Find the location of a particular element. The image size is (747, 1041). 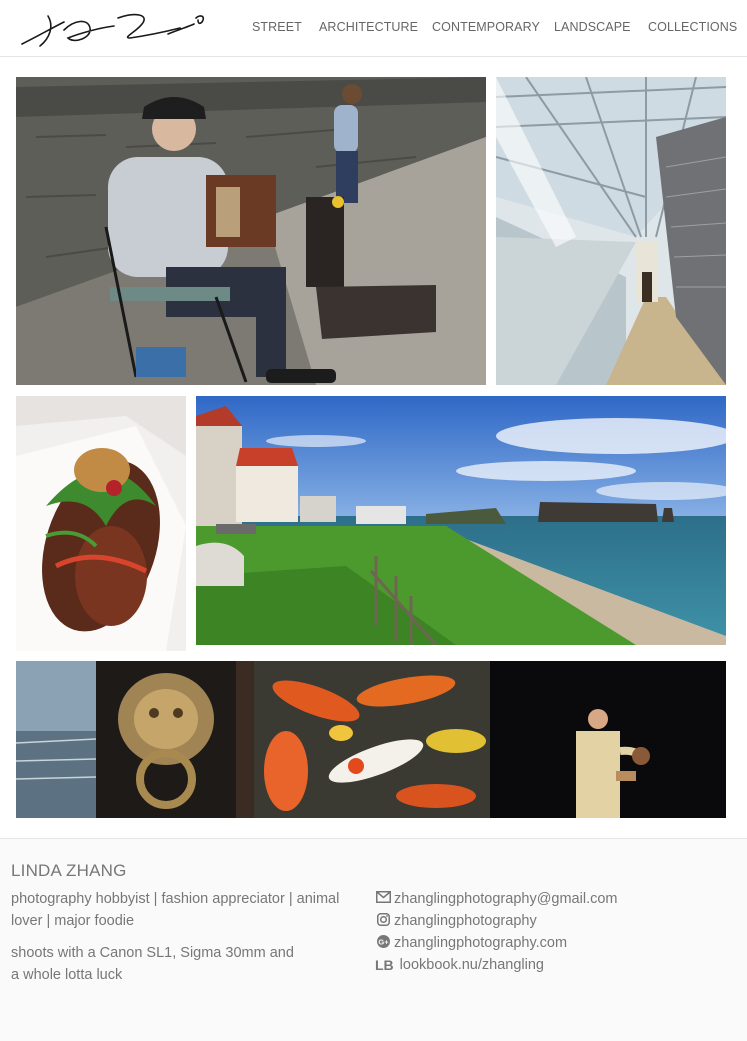

contact-instagram: zhanglingphotography is located at coordinates (456, 921).